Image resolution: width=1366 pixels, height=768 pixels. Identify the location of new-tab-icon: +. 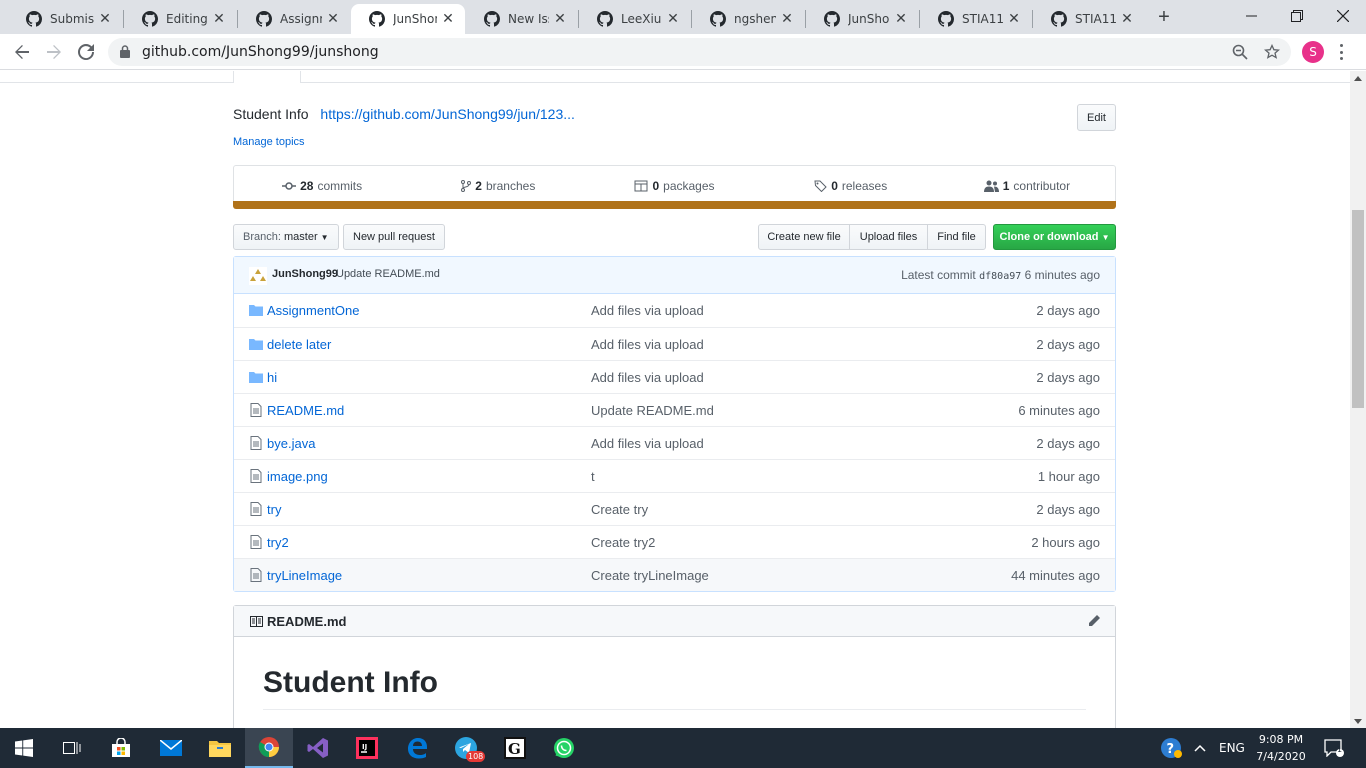
(1164, 17).